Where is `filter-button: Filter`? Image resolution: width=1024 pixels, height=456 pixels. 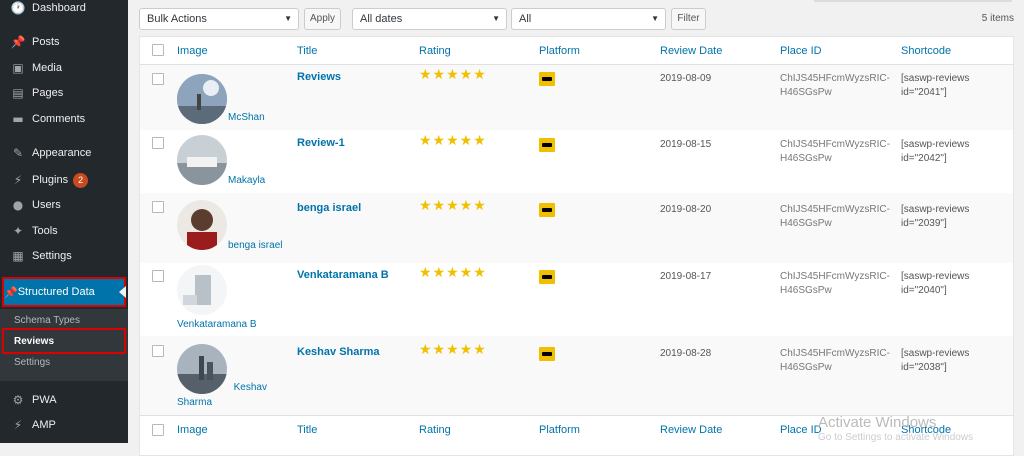
filter-button: Filter is located at coordinates (688, 19).